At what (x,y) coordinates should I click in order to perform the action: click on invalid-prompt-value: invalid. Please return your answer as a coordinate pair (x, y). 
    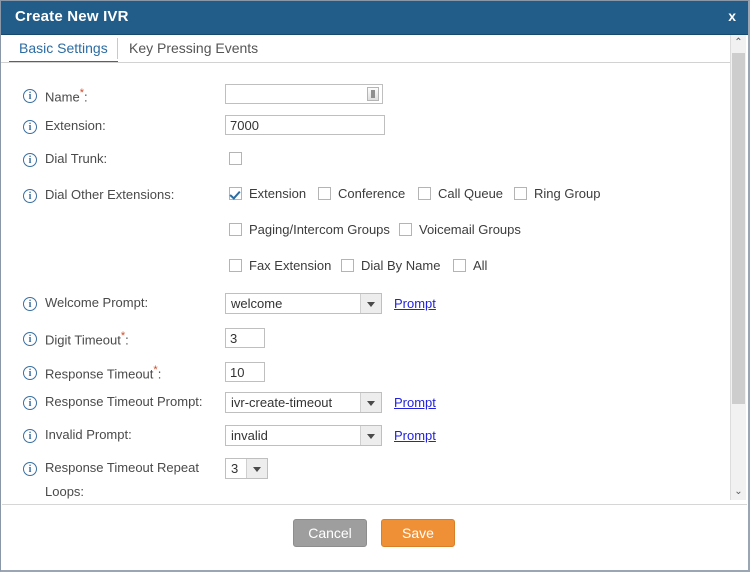
    Looking at the image, I should click on (249, 435).